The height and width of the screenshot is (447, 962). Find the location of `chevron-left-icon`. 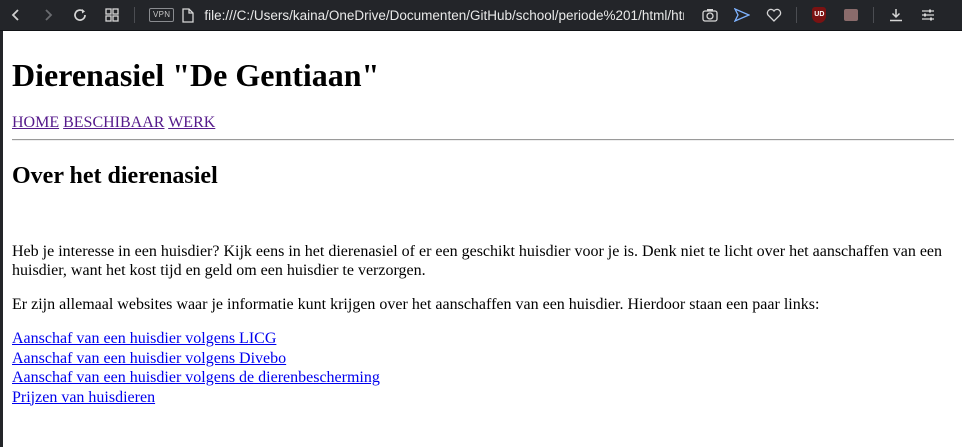

chevron-left-icon is located at coordinates (15, 15).